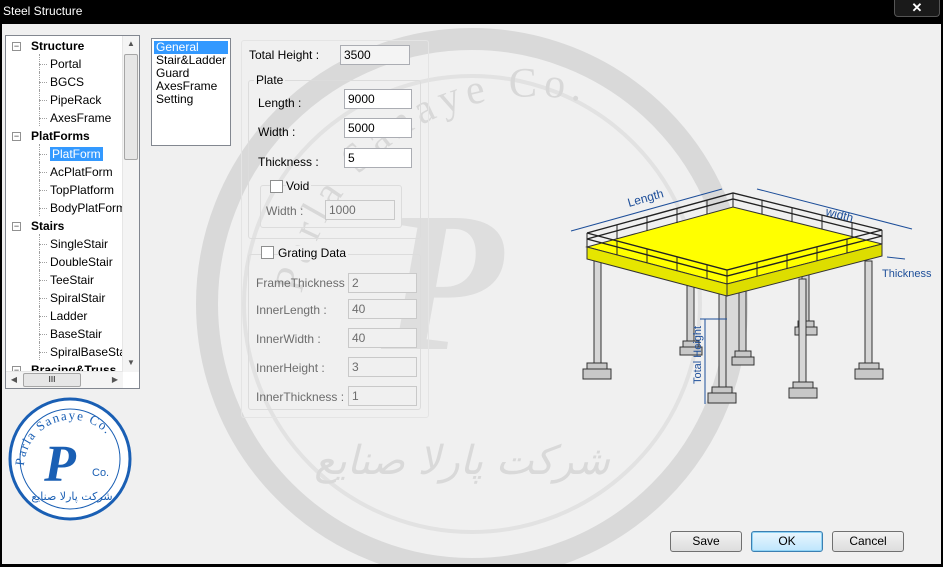 The image size is (943, 567). What do you see at coordinates (751, 295) in the screenshot?
I see `platform-diagram: Length width Thickness Total Height` at bounding box center [751, 295].